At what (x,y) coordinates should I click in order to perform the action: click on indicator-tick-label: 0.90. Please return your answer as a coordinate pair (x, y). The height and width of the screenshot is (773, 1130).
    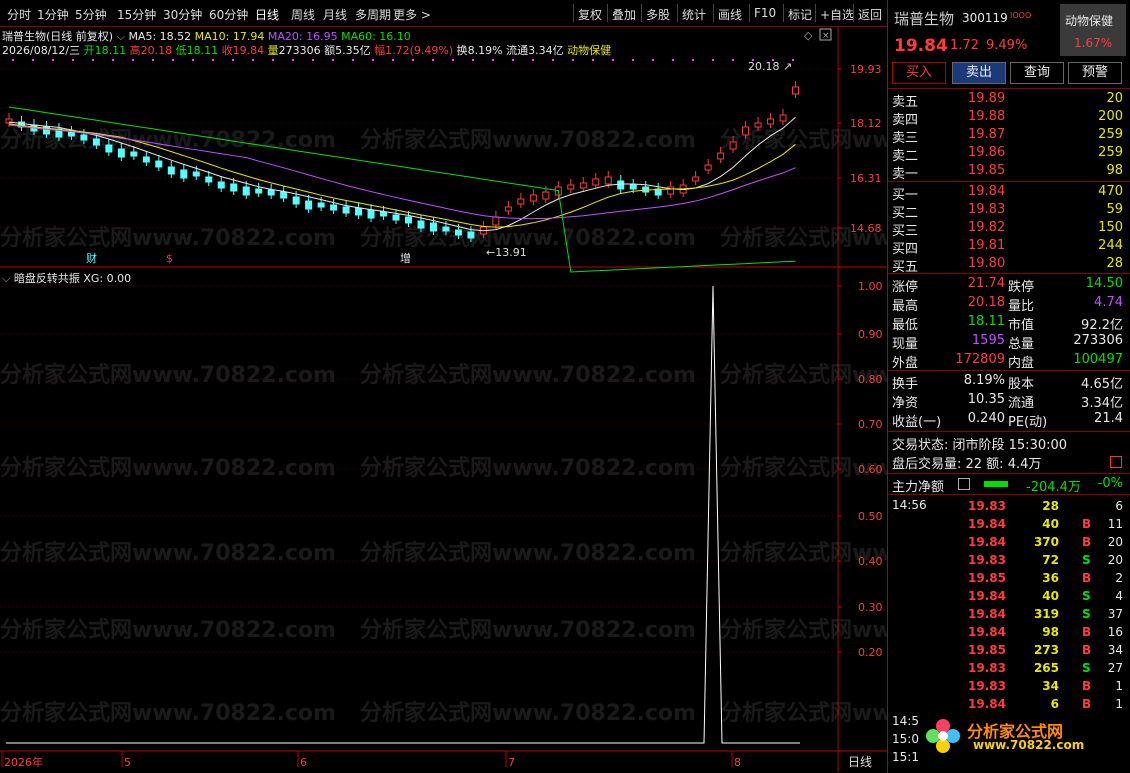
    Looking at the image, I should click on (870, 334).